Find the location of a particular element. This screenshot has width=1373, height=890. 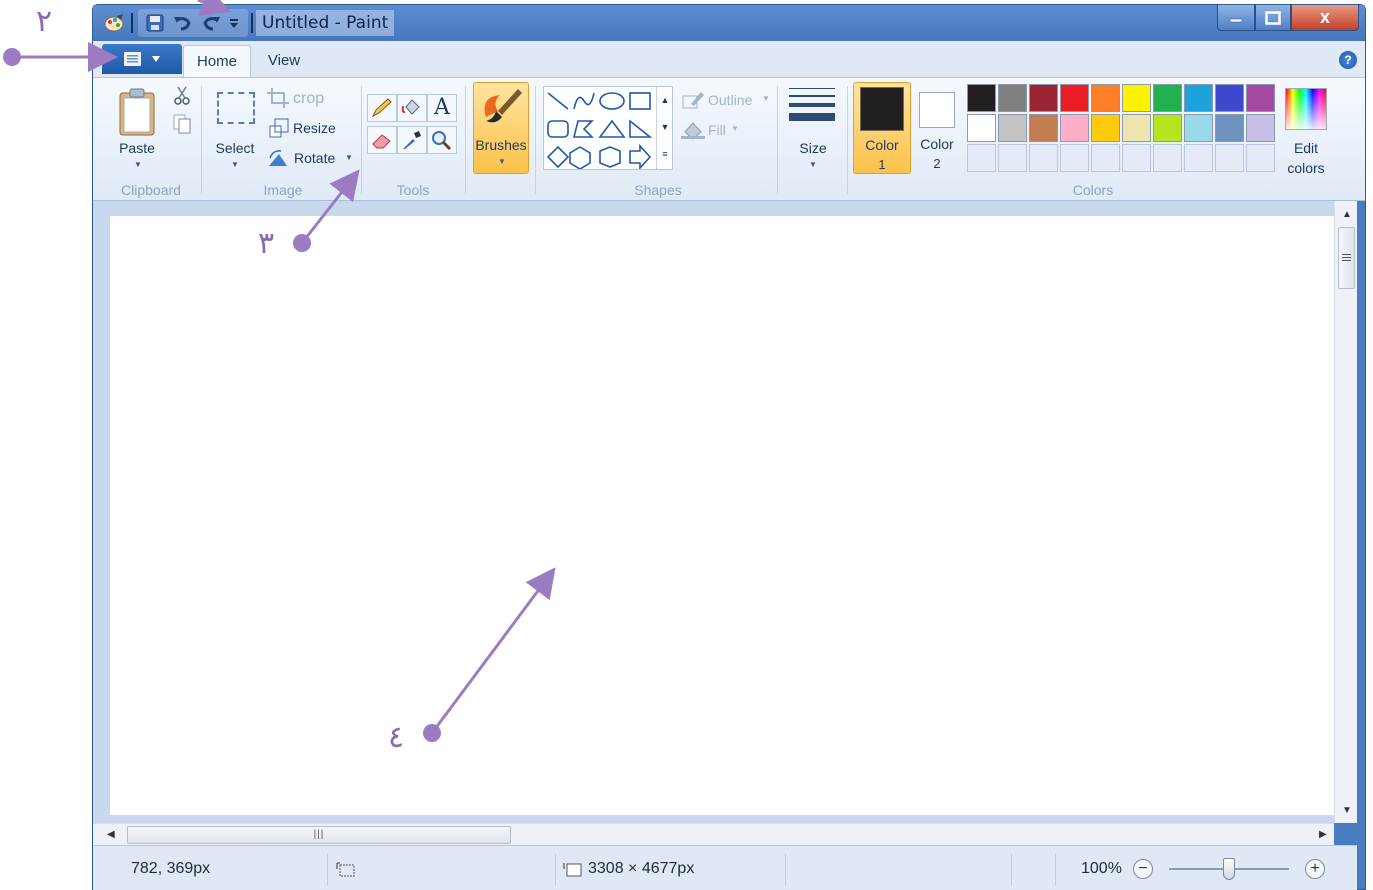

color-palette is located at coordinates (1123, 130).